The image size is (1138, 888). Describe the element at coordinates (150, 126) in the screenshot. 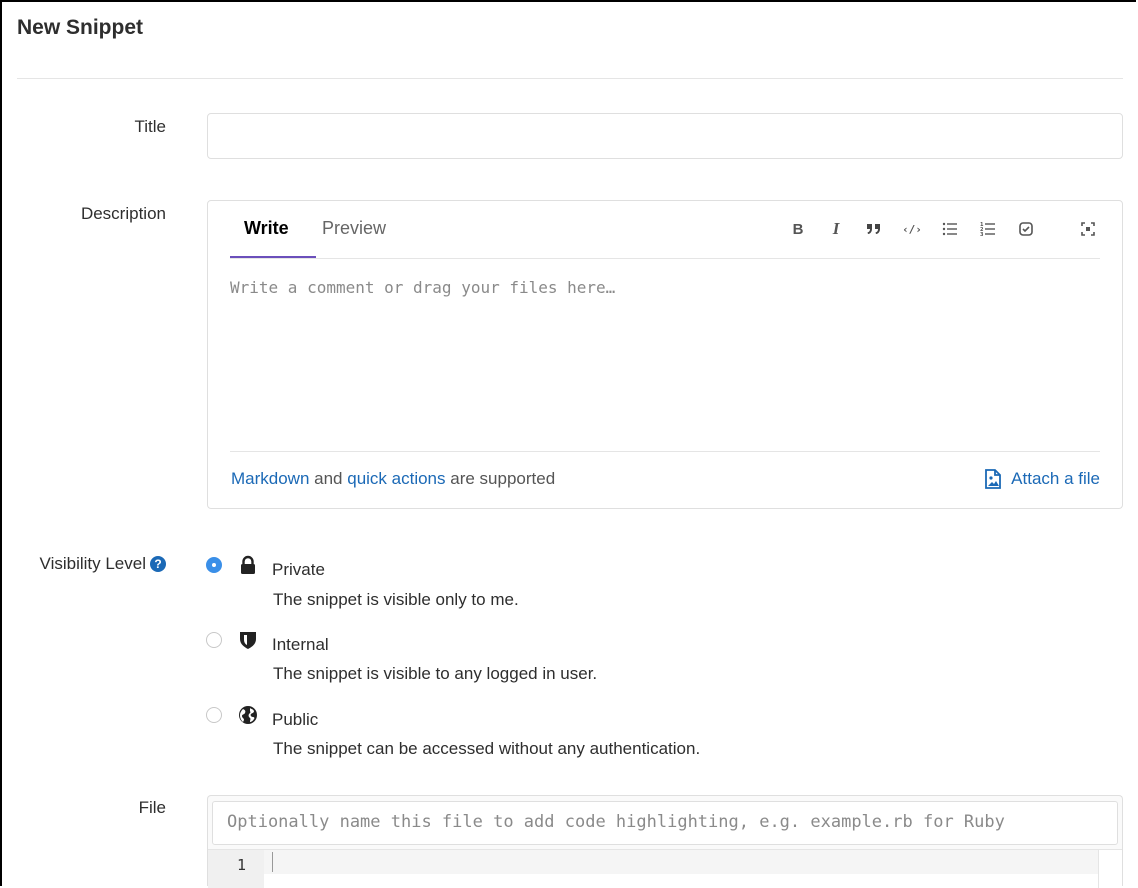

I see `title-label: Title` at that location.